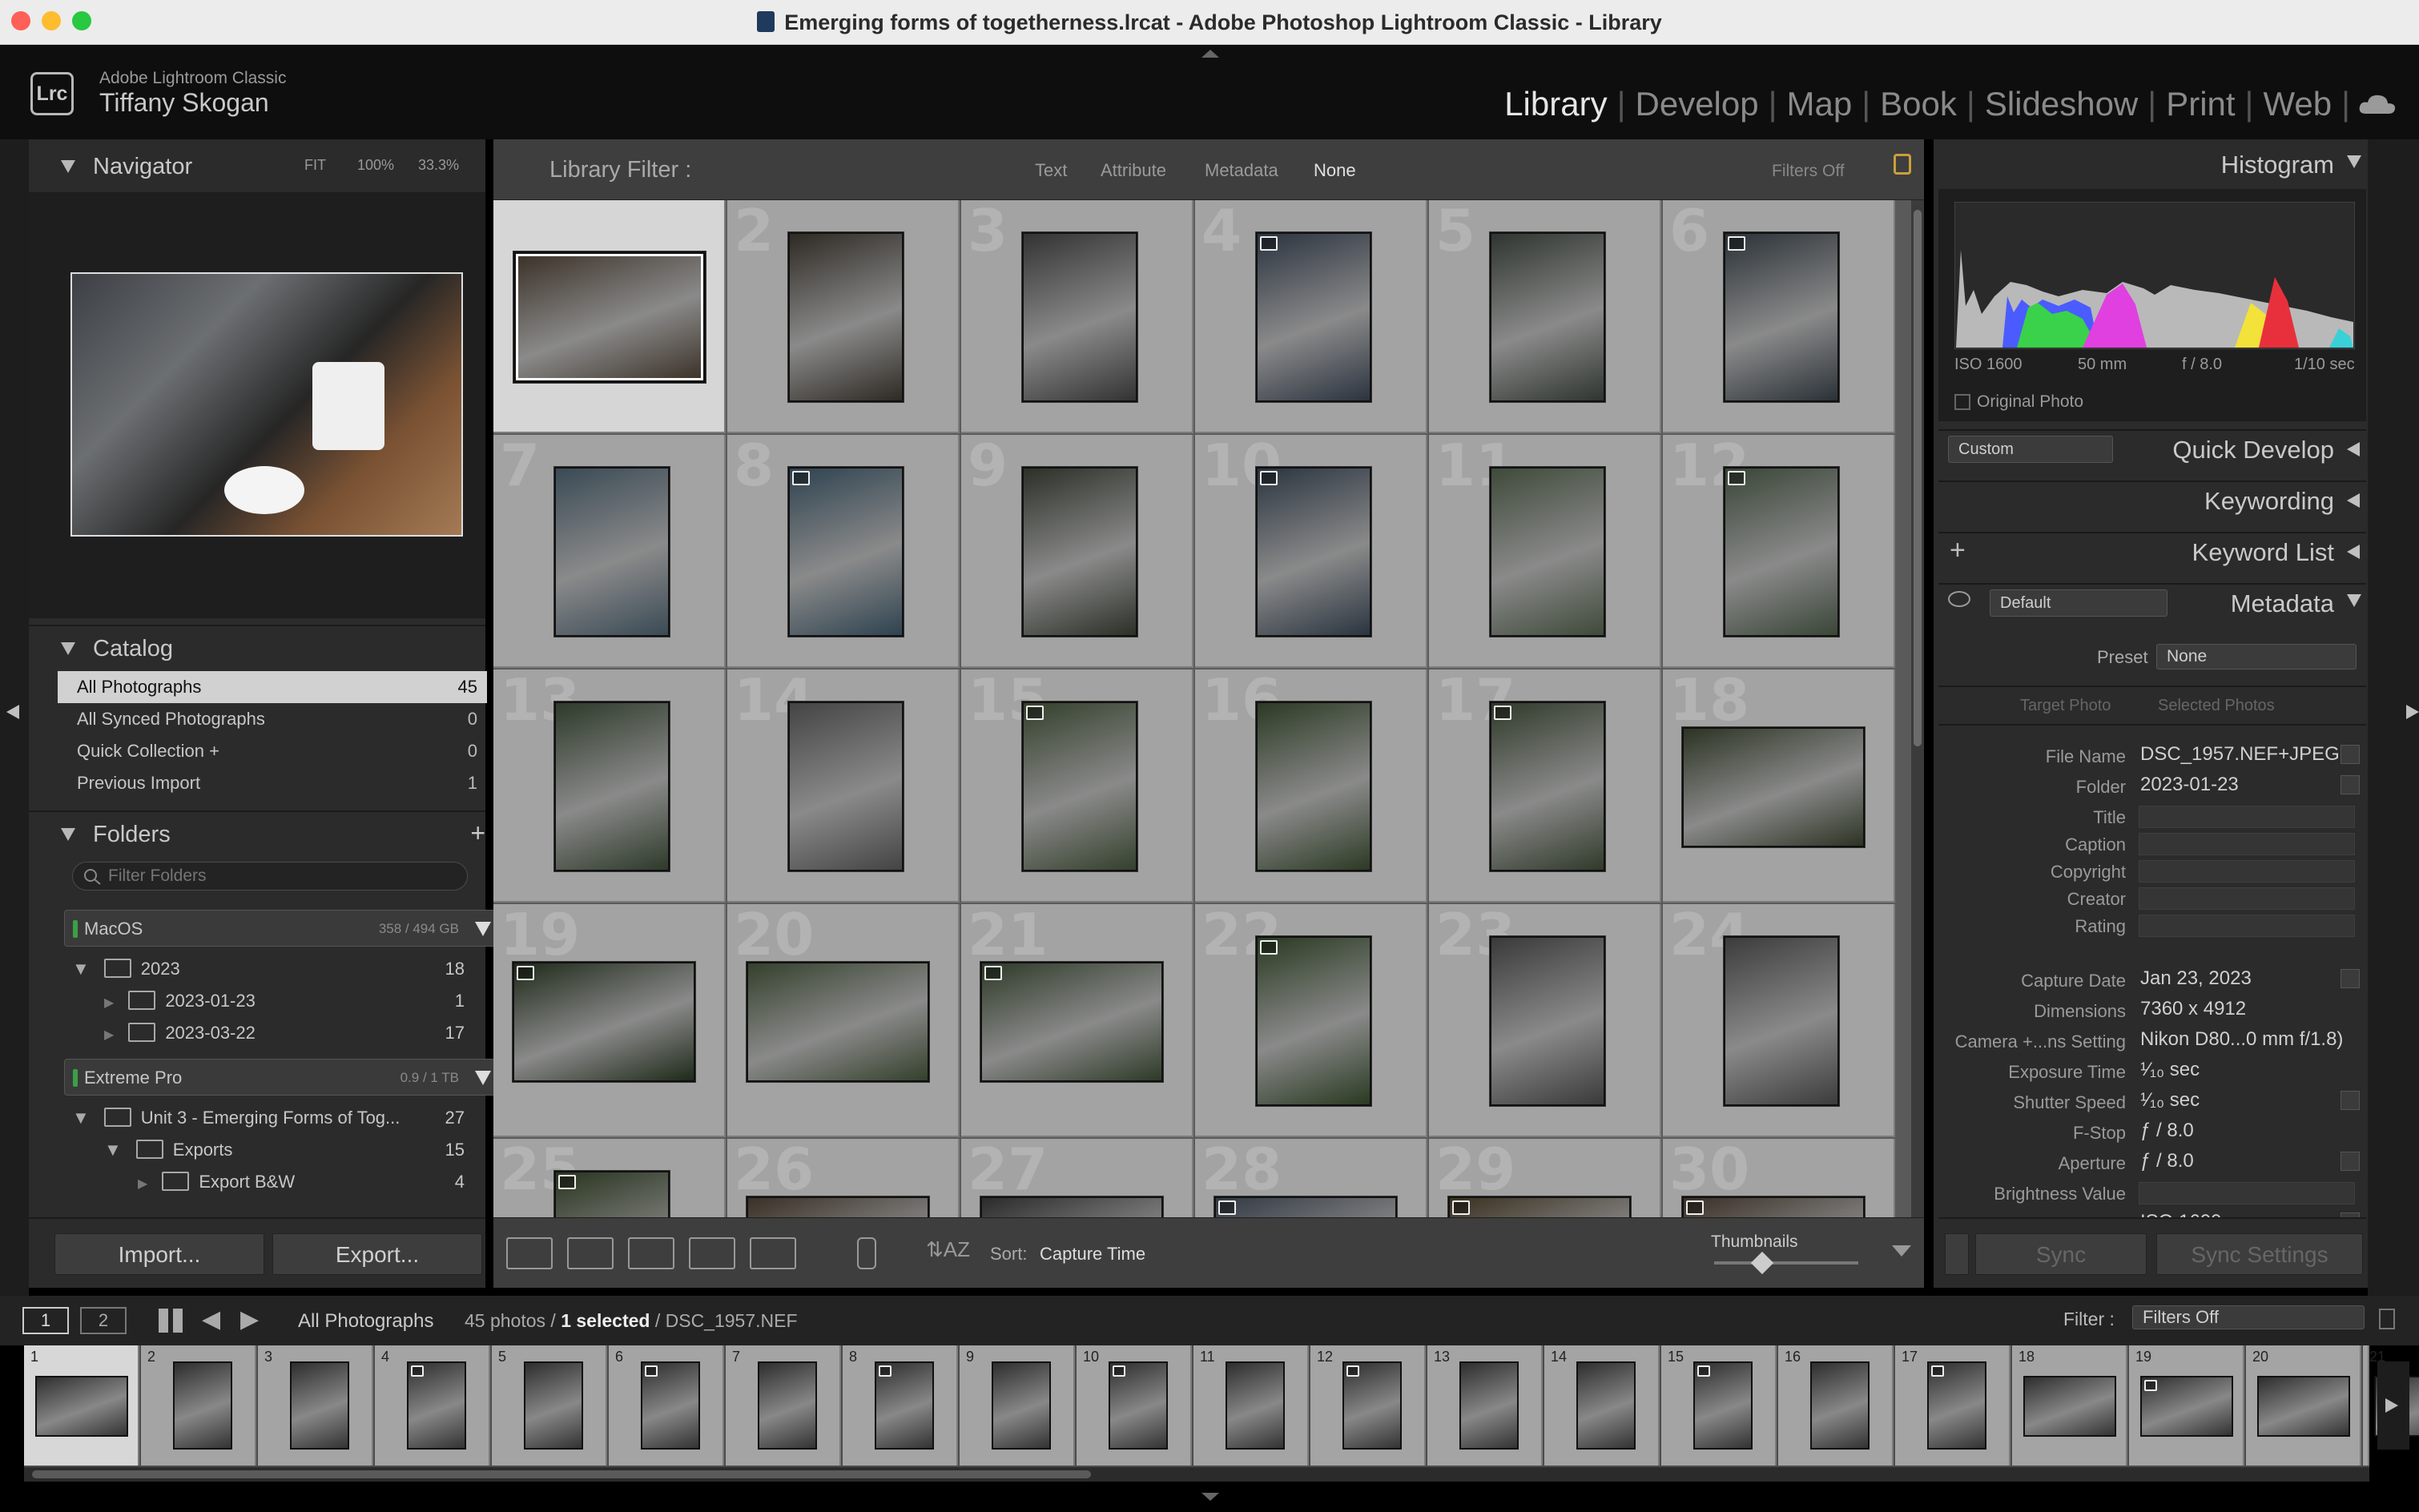  I want to click on navigator-collapse-icon, so click(68, 166).